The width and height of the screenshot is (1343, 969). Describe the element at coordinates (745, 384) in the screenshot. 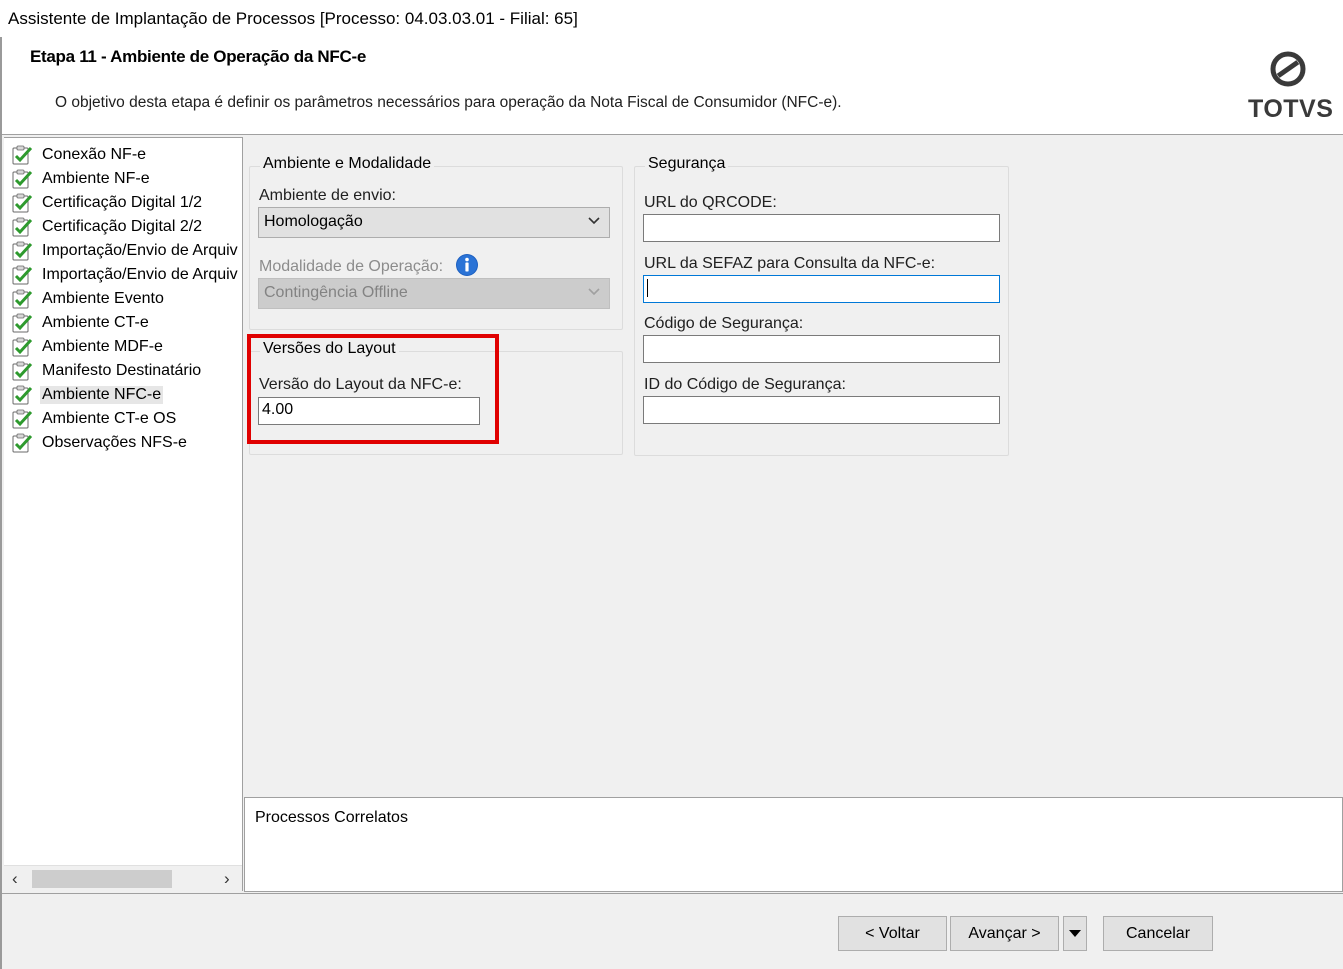

I see `id-codigo-seguranca-label: ID do Código de Segurança:` at that location.